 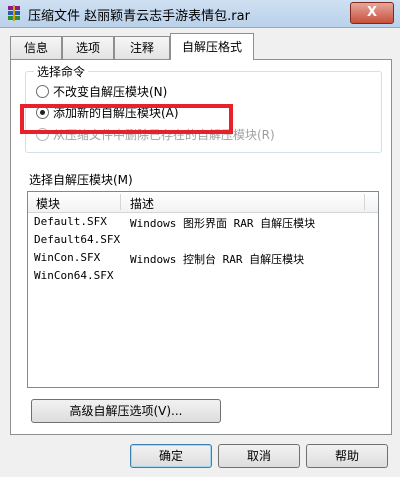 What do you see at coordinates (203, 240) in the screenshot?
I see `list-row: Default64.SFX` at bounding box center [203, 240].